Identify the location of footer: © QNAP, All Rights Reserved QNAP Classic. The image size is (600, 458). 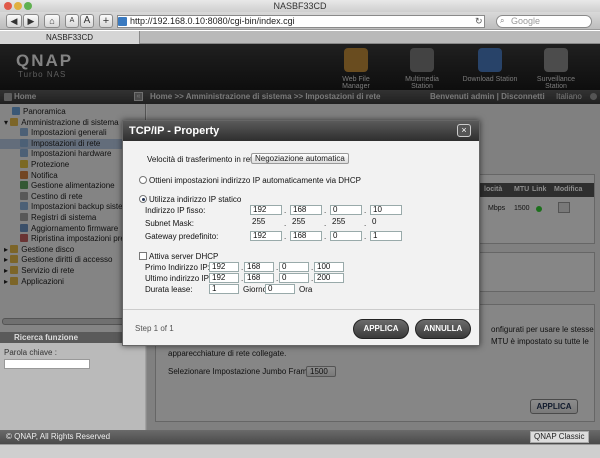
(300, 437).